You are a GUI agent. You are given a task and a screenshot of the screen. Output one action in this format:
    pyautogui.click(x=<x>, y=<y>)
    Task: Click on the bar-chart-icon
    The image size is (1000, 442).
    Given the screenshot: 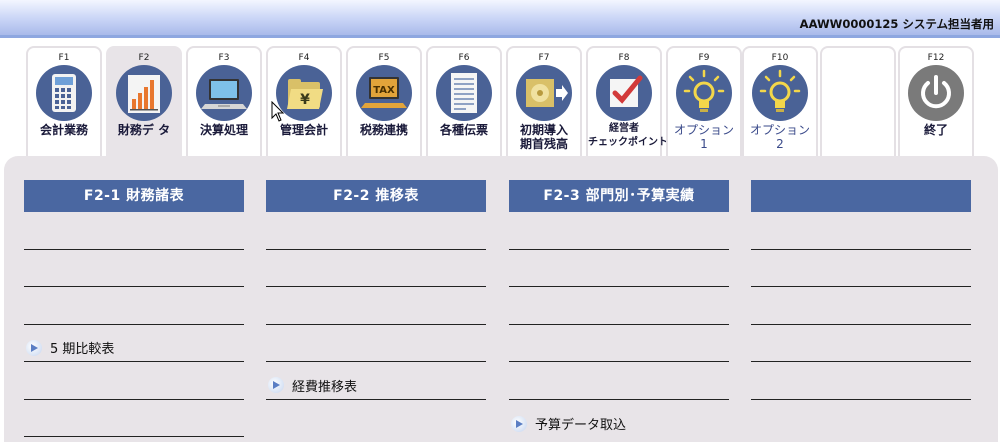 What is the action you would take?
    pyautogui.click(x=144, y=93)
    